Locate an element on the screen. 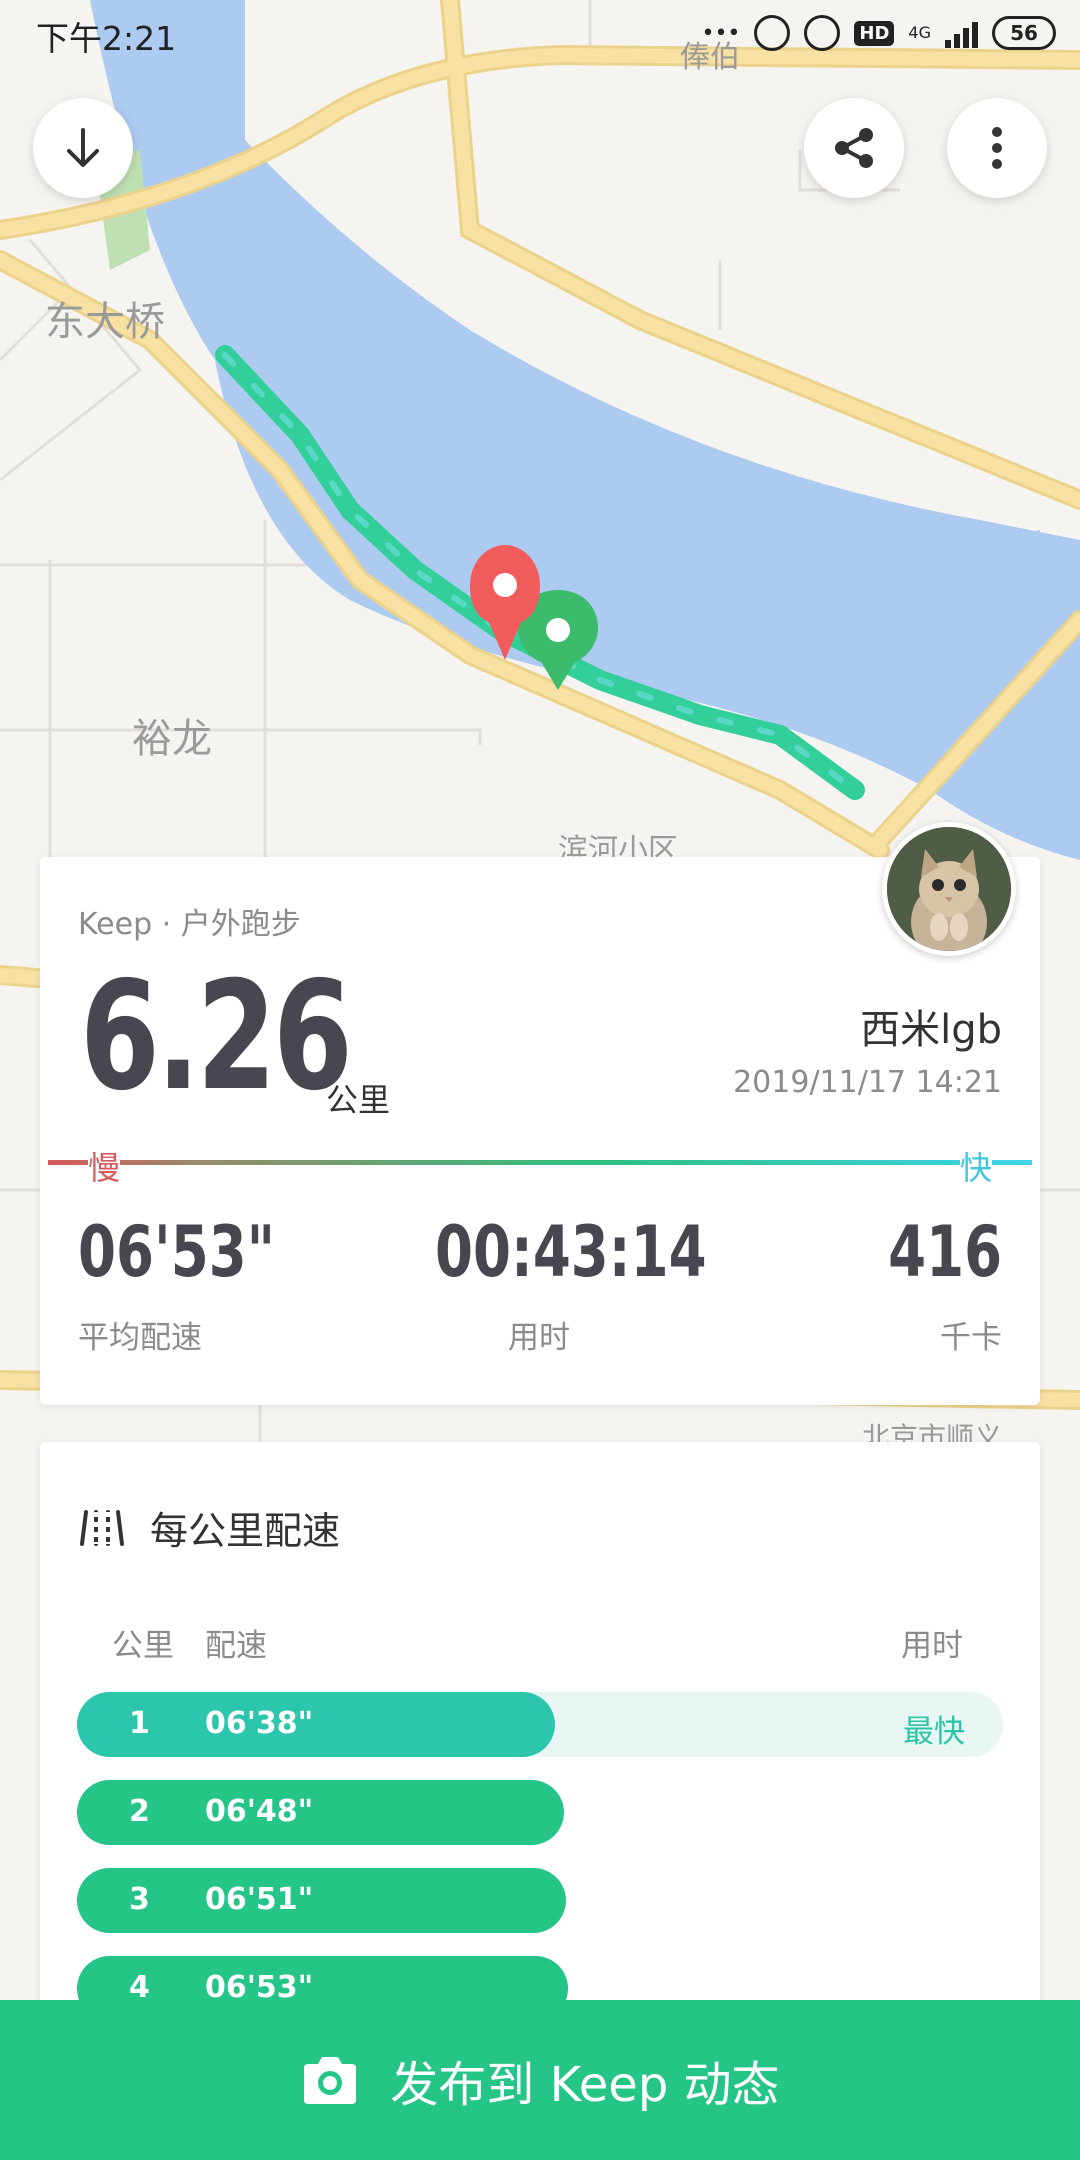 The width and height of the screenshot is (1080, 2160). split-row: 3 06'51" is located at coordinates (540, 1900).